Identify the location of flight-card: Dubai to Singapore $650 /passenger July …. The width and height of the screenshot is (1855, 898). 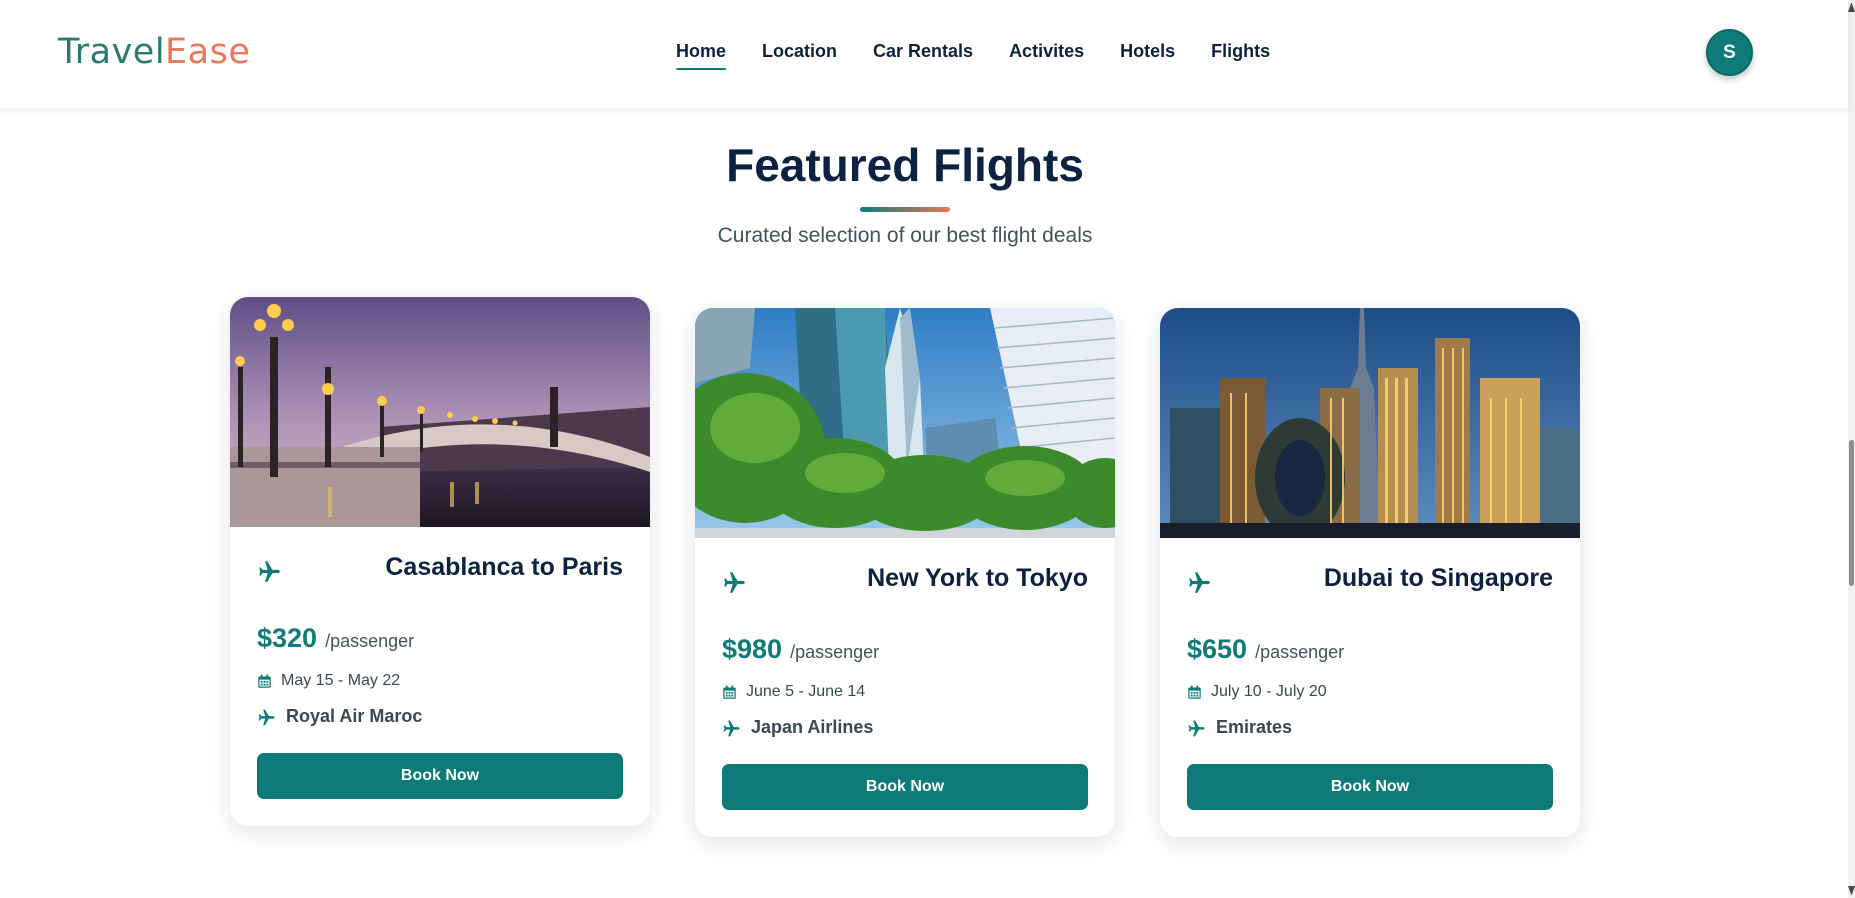
(1370, 572).